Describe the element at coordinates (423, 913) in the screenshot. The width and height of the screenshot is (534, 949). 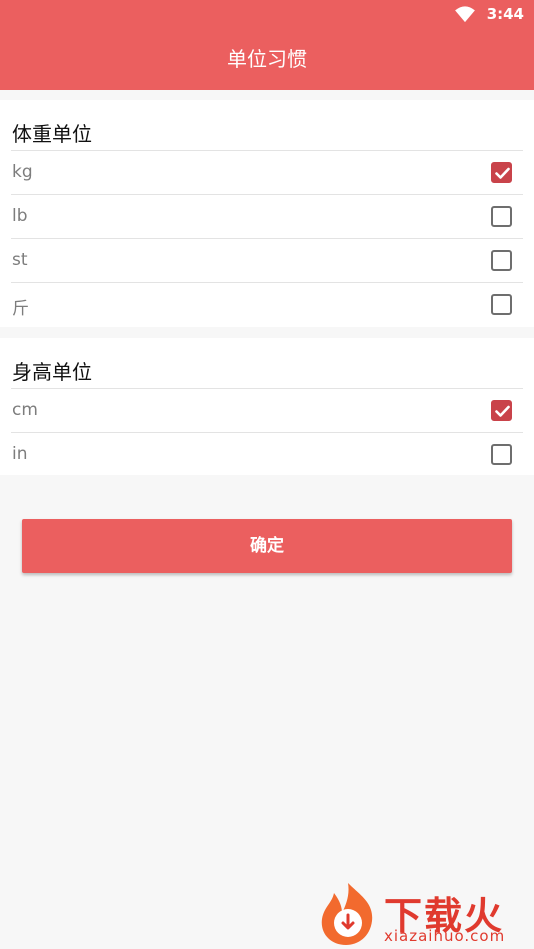
I see `watermark-logo: 下载火 xiazaihuo.com` at that location.